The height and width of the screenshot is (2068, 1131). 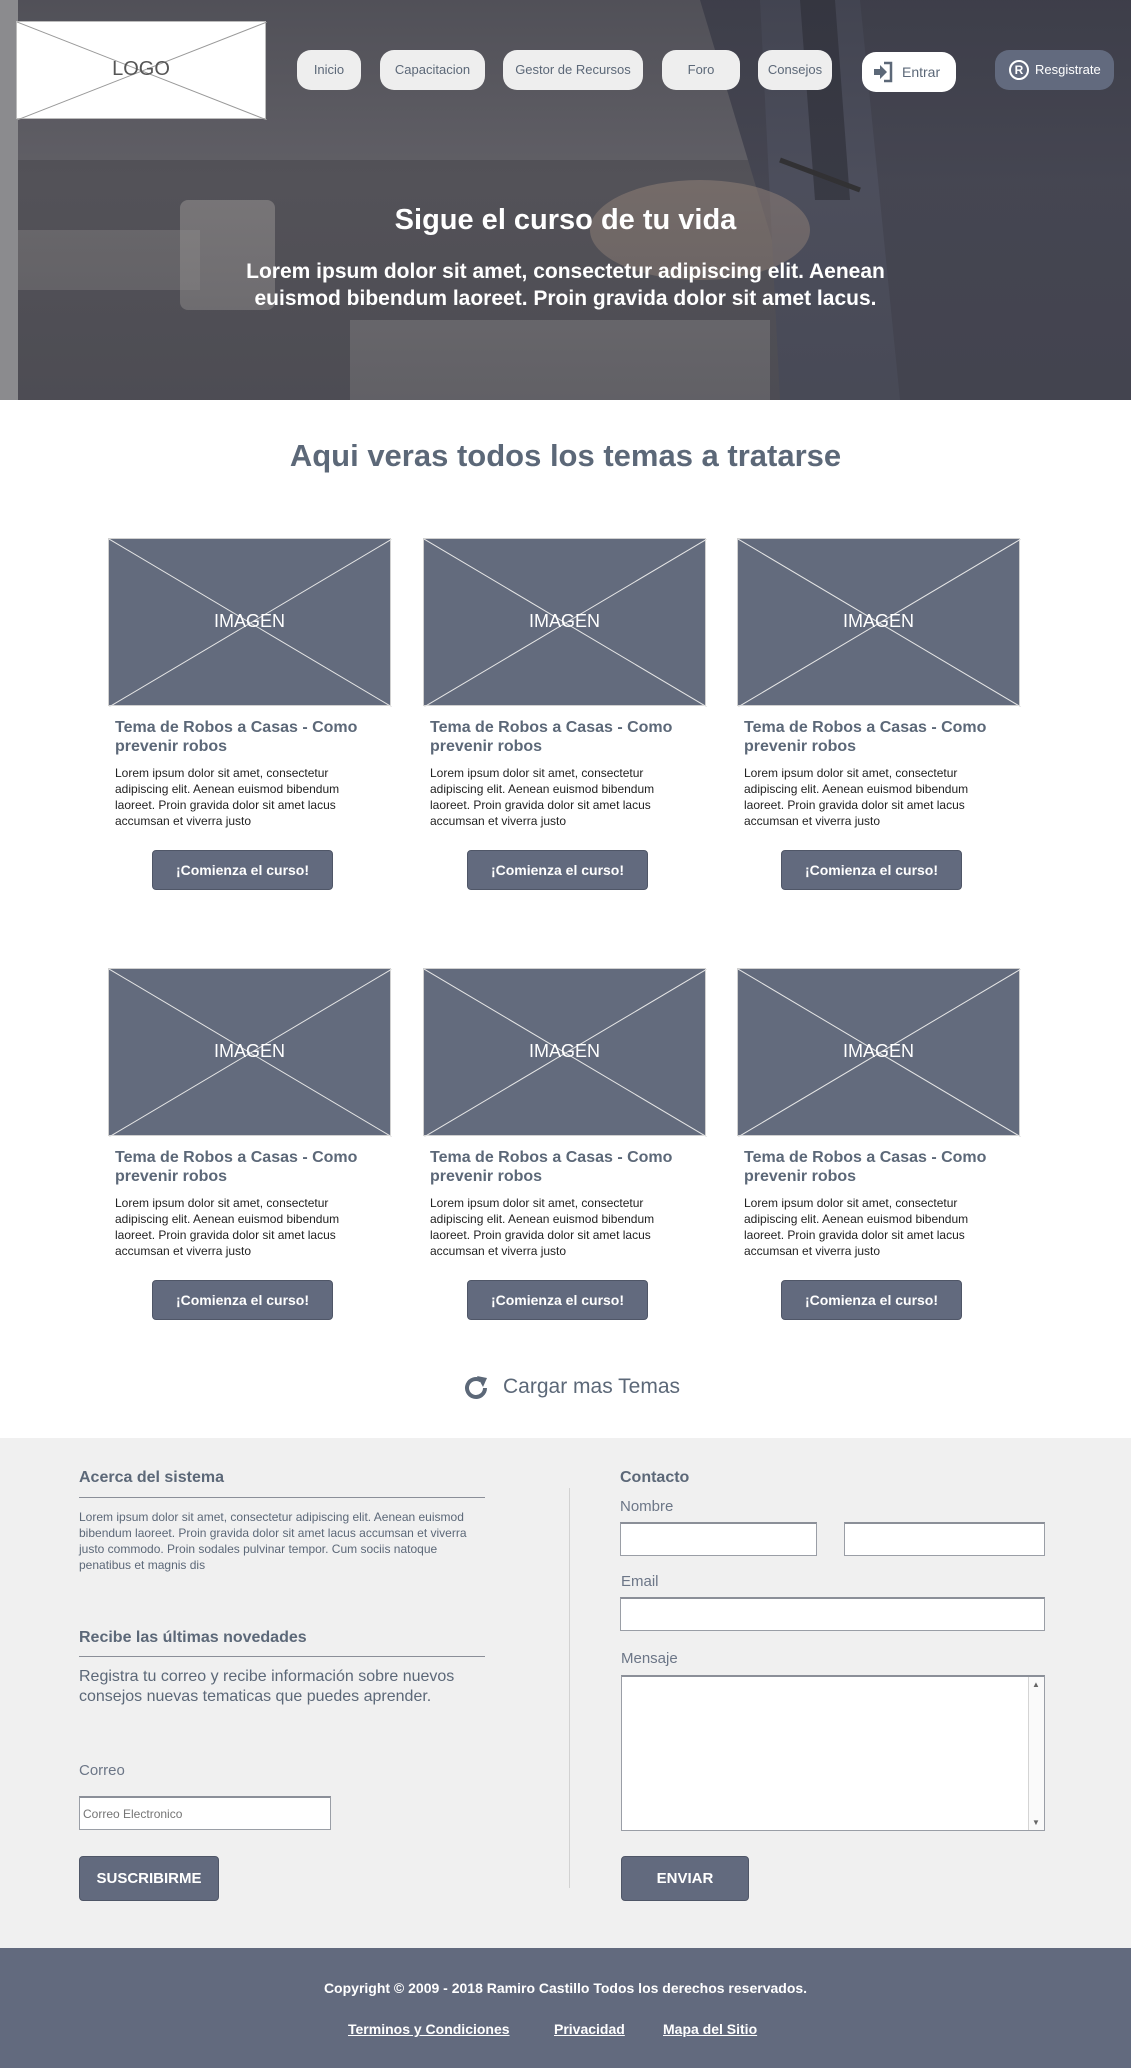 I want to click on site-logo: LOGO, so click(x=141, y=70).